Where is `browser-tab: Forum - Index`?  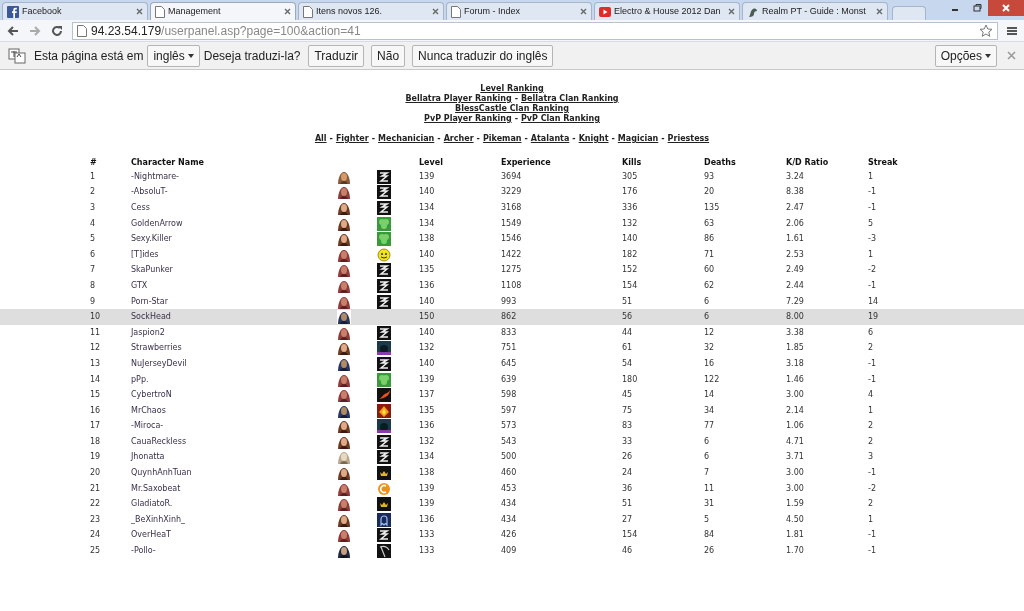
browser-tab: Forum - Index is located at coordinates (519, 11).